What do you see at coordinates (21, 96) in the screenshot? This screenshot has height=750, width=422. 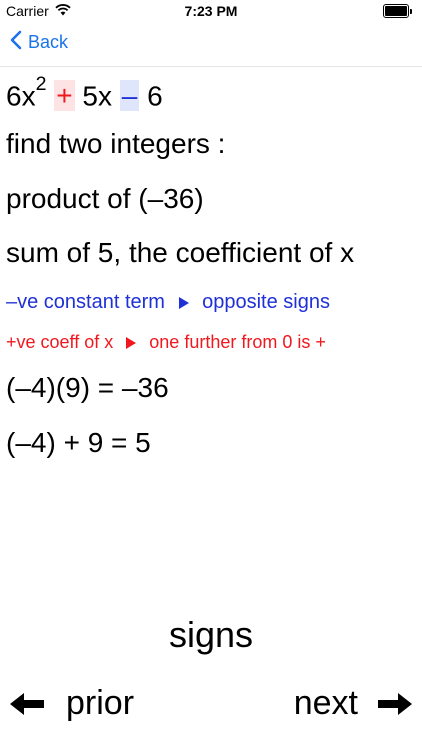 I see `eq-coef: 6x` at bounding box center [21, 96].